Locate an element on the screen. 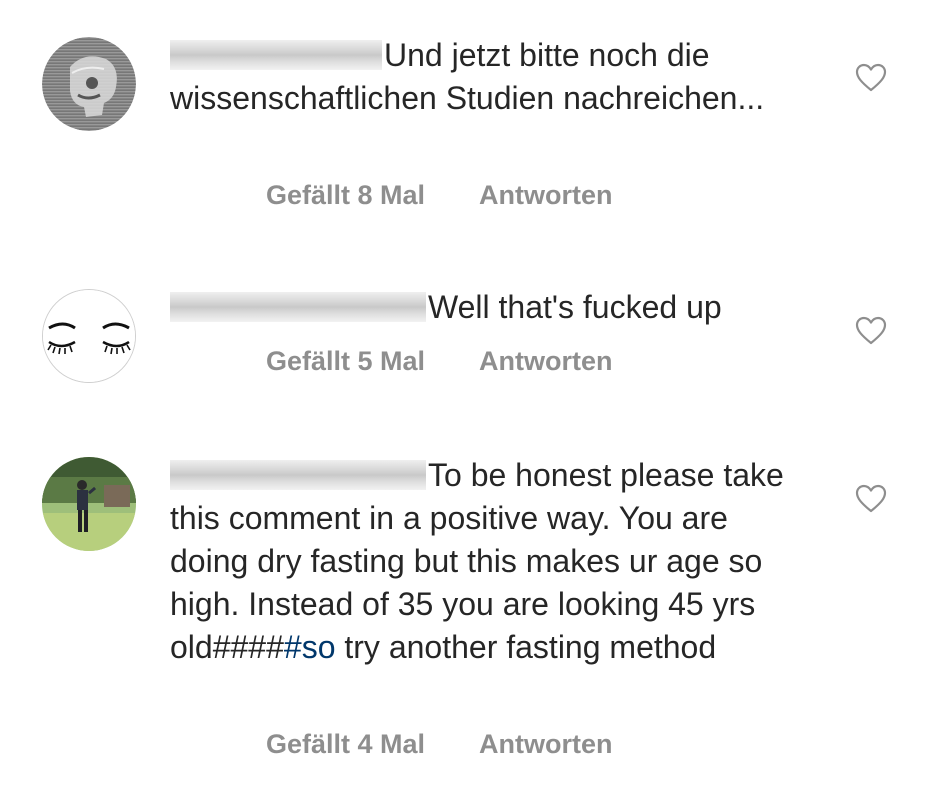 Image resolution: width=945 pixels, height=796 pixels. like-count: Gefällt 4 Mal is located at coordinates (345, 744).